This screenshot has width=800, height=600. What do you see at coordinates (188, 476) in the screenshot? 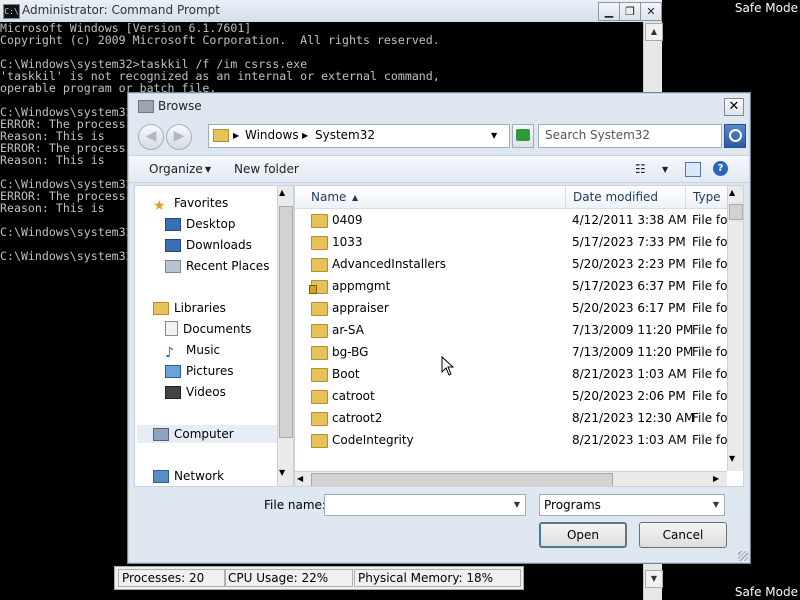
I see `nav-network: Network` at bounding box center [188, 476].